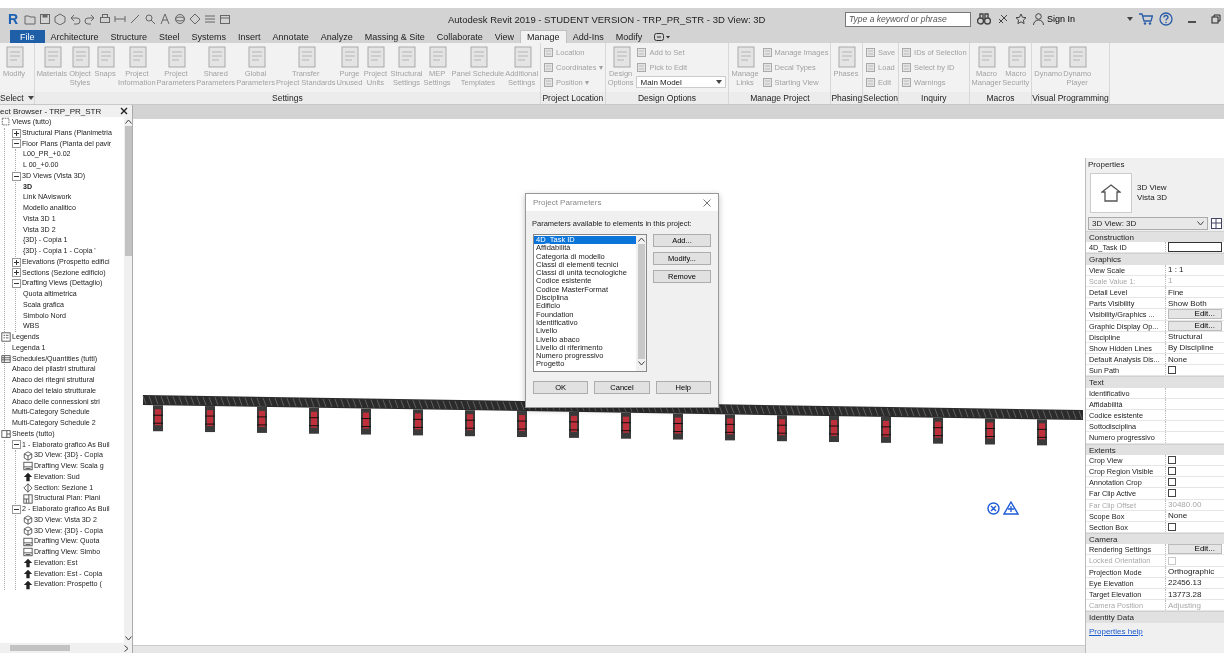  I want to click on close-icon, so click(124, 111).